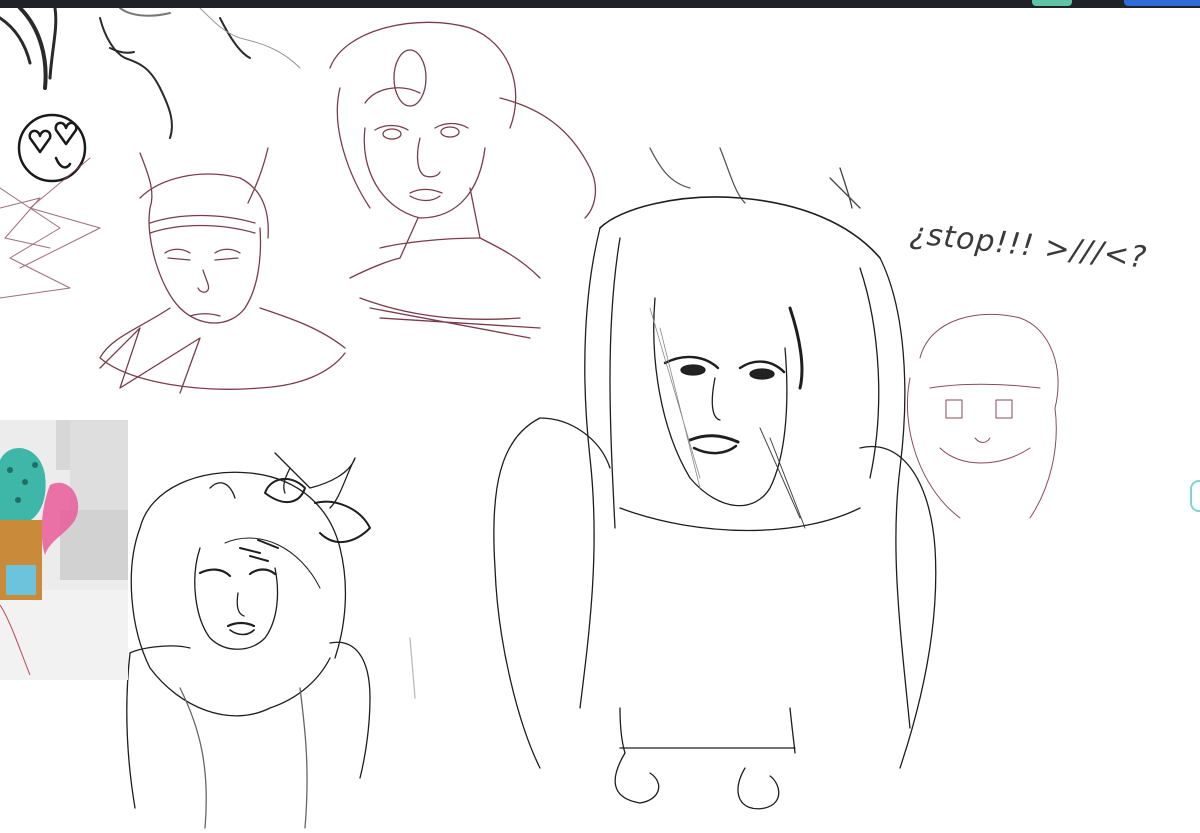 The width and height of the screenshot is (1200, 833). Describe the element at coordinates (222, 270) in the screenshot. I see `horned-character-head` at that location.